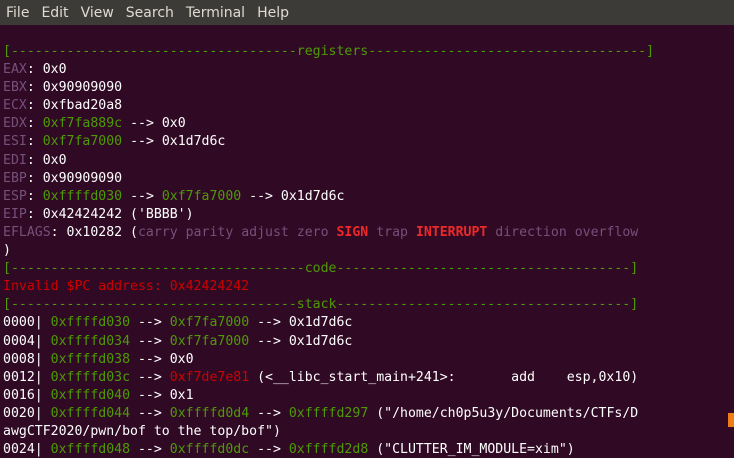 The width and height of the screenshot is (734, 458). Describe the element at coordinates (15, 70) in the screenshot. I see `terminal-text: EAX` at that location.